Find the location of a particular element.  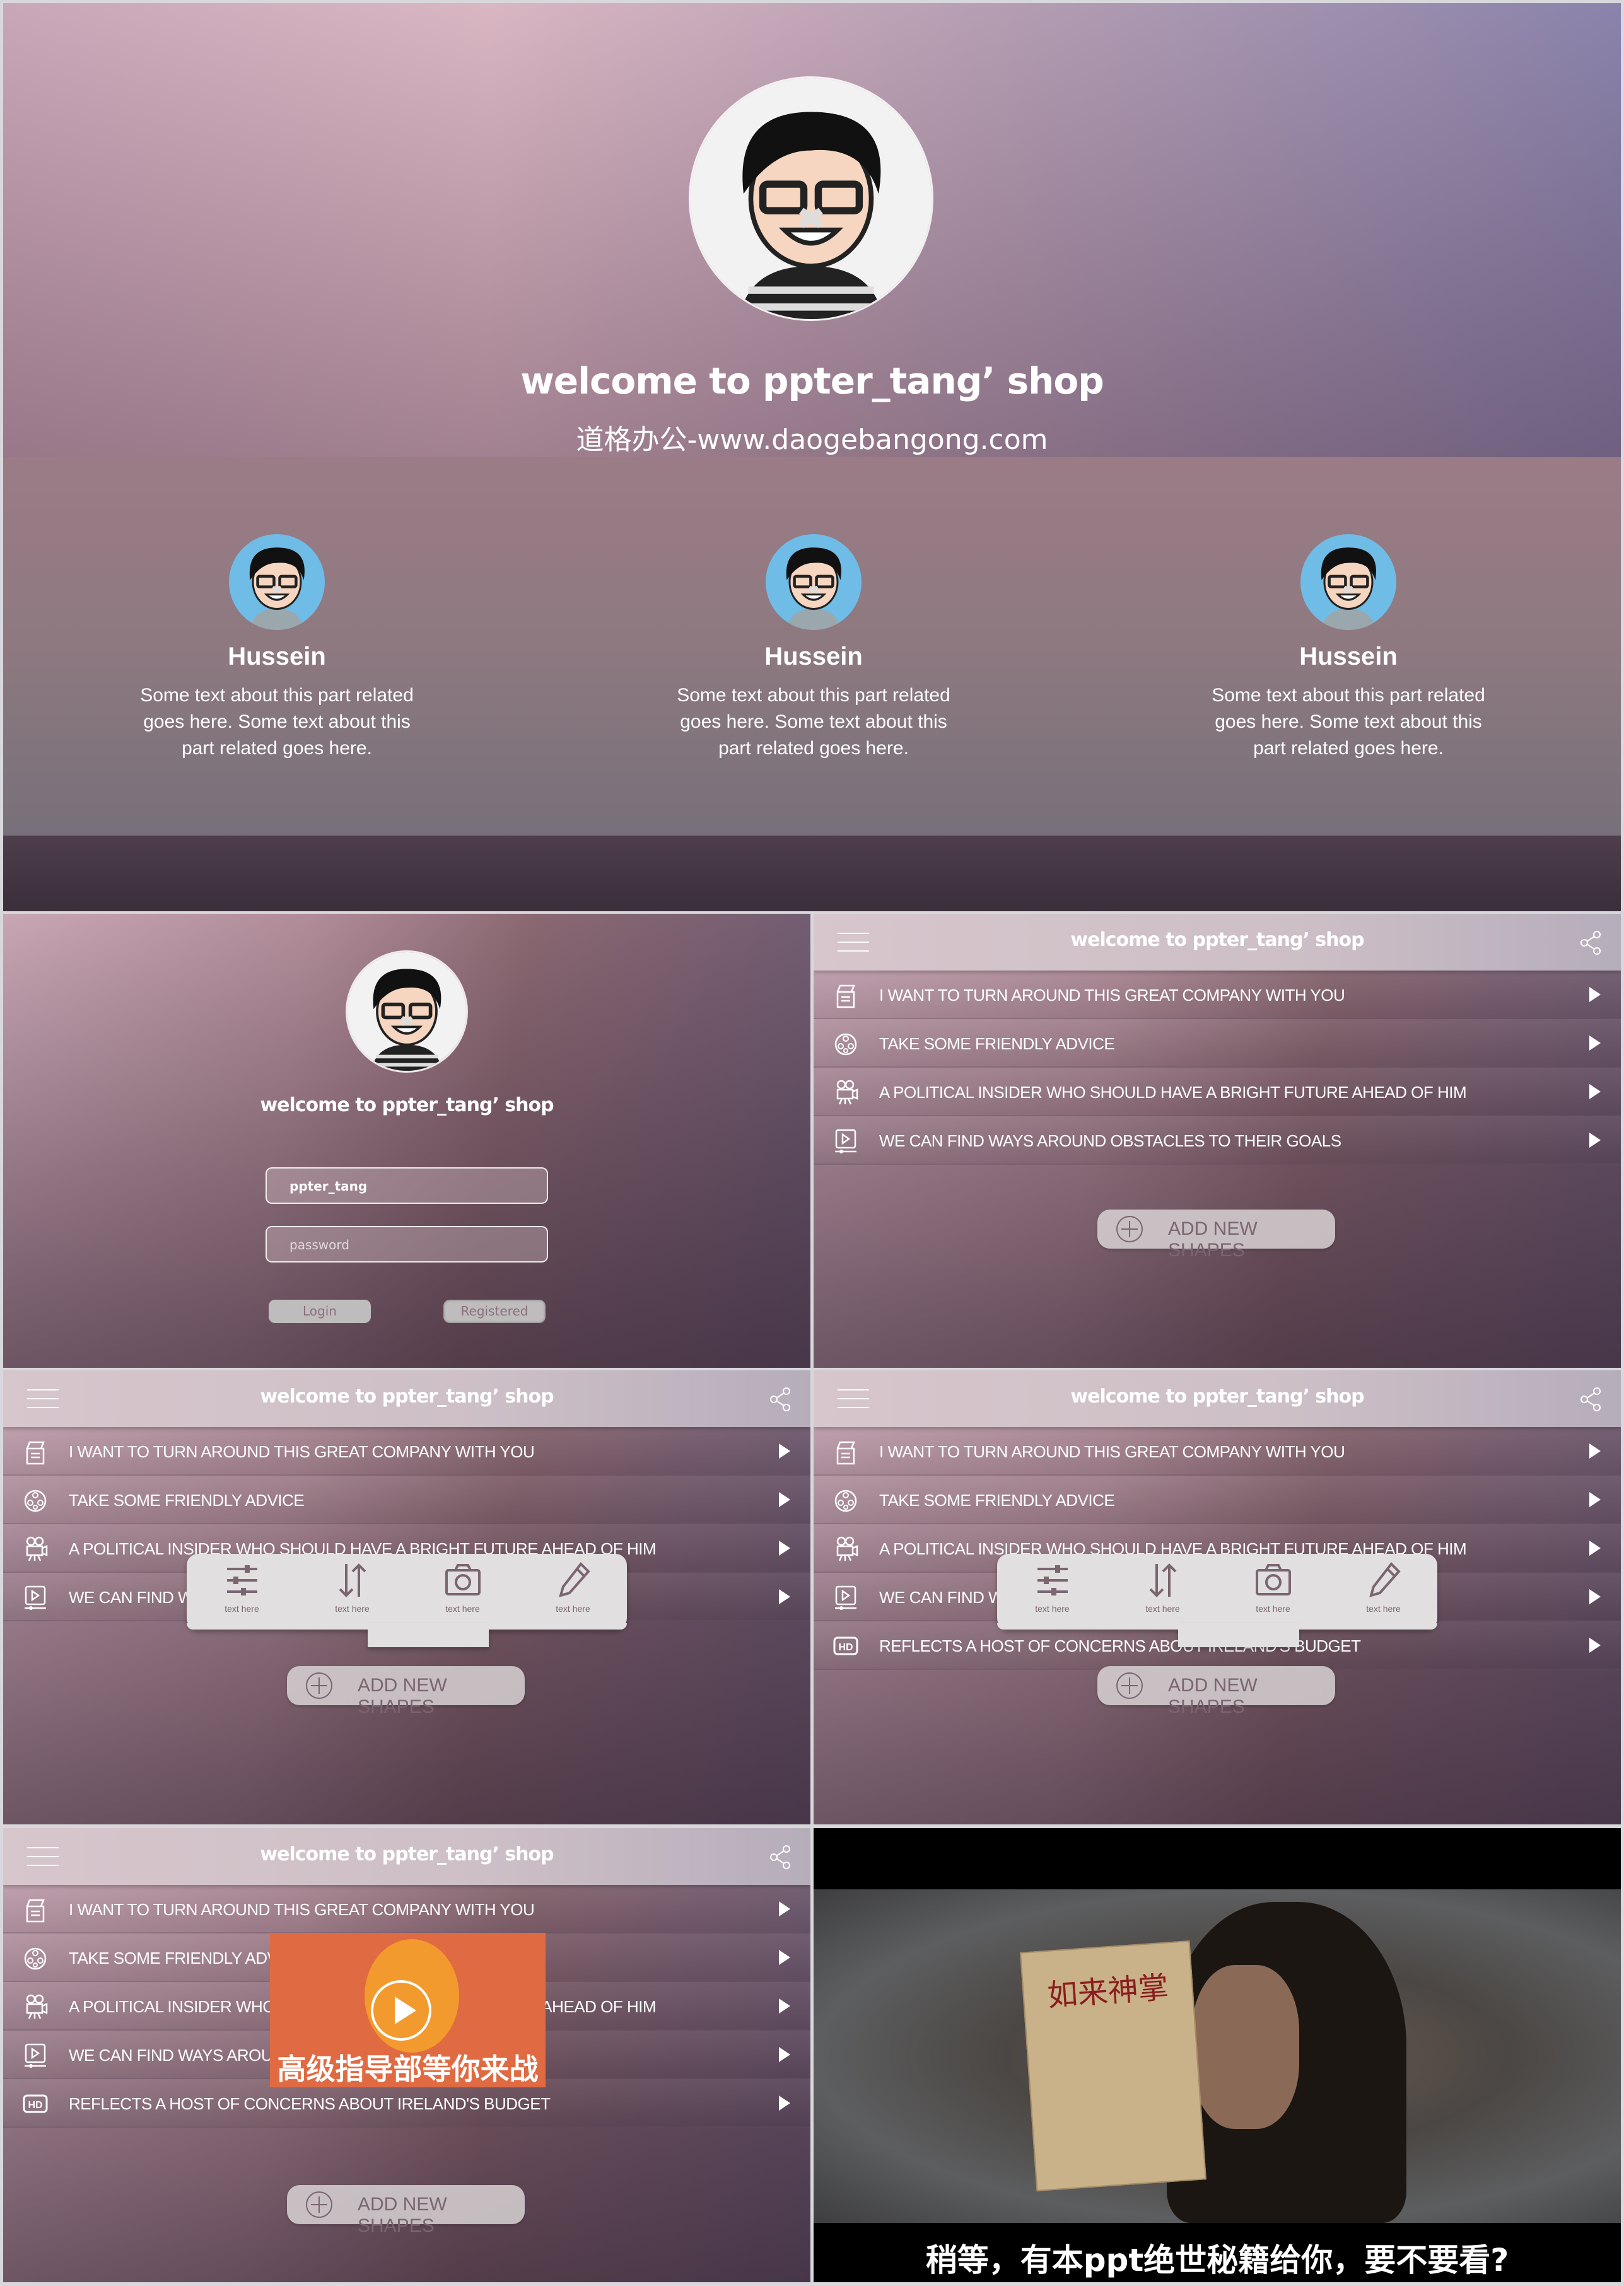

page-title: welcome to ppter_tang’ shop is located at coordinates (812, 380).